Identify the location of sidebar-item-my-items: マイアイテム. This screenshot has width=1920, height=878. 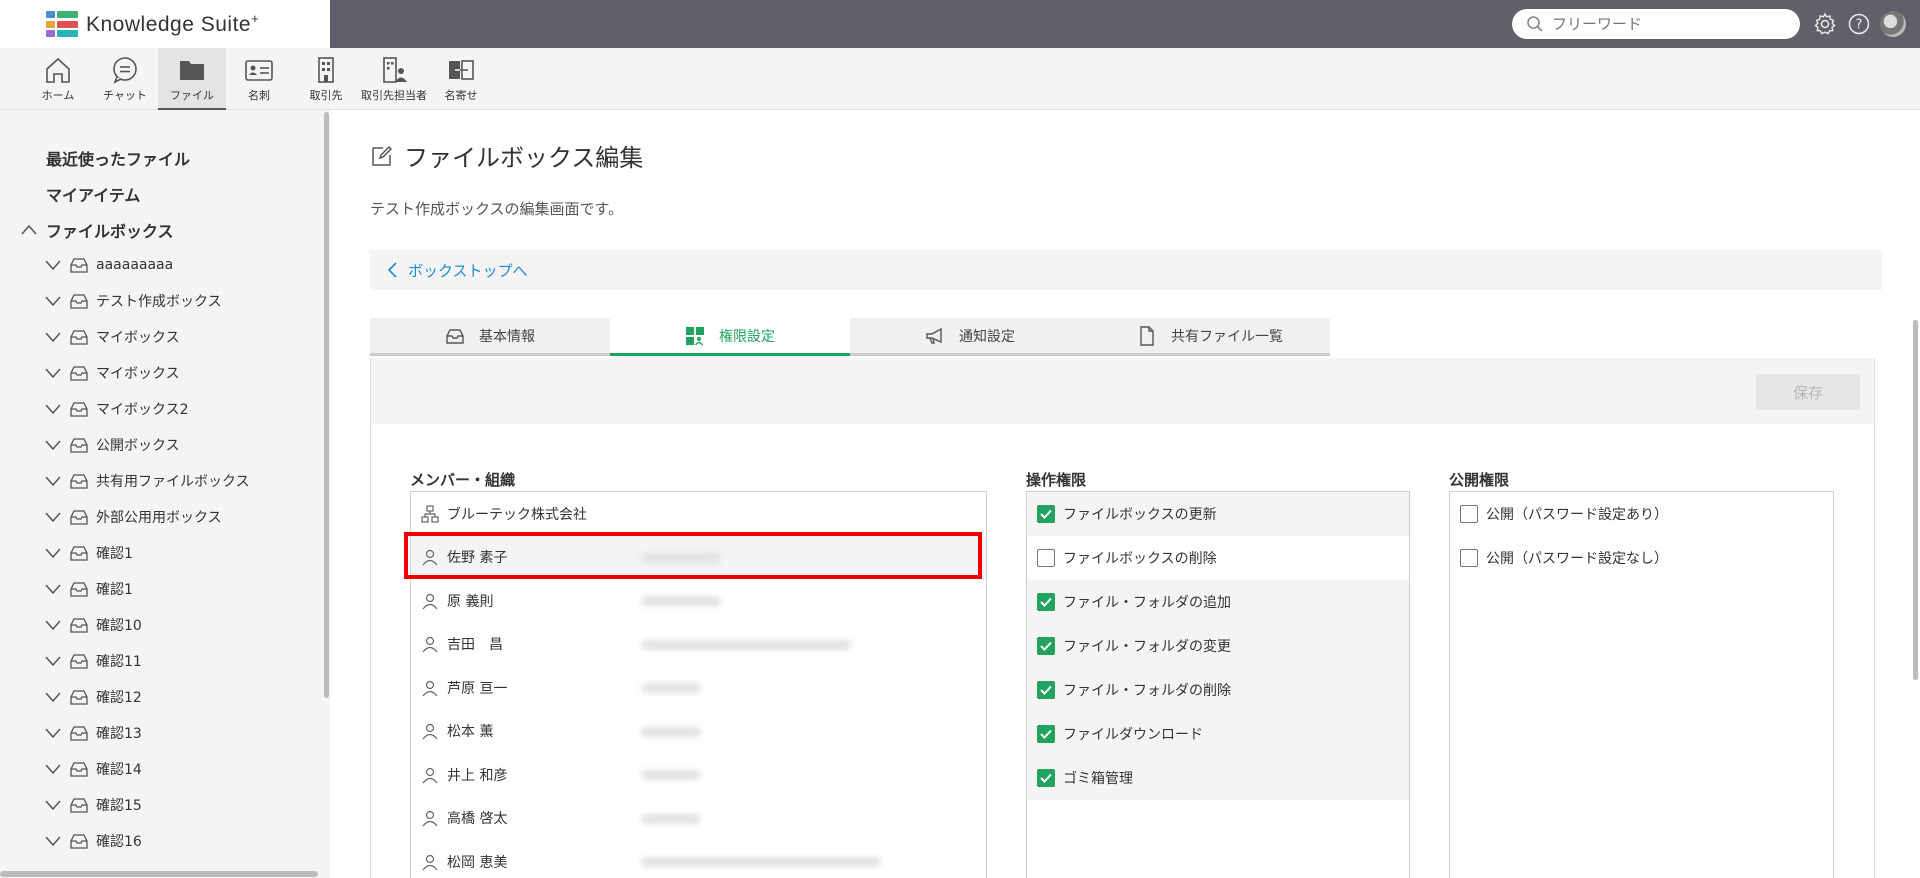
(93, 194).